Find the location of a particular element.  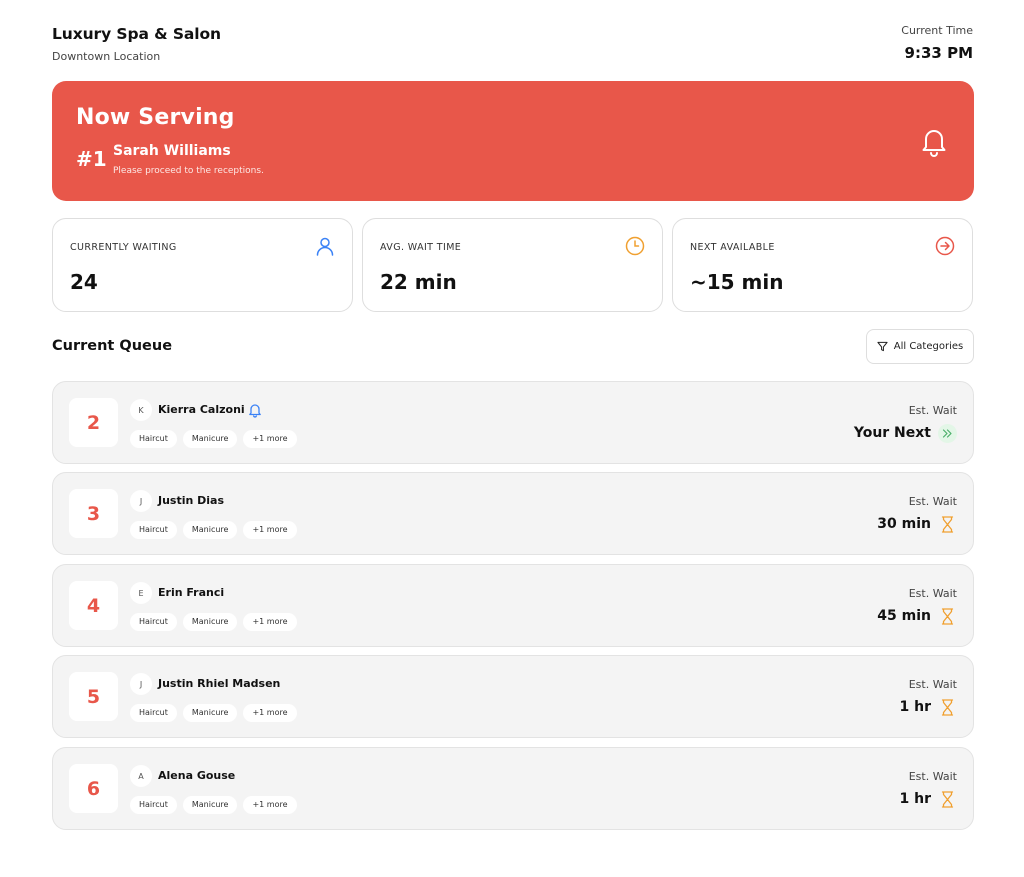

user-icon is located at coordinates (325, 246).